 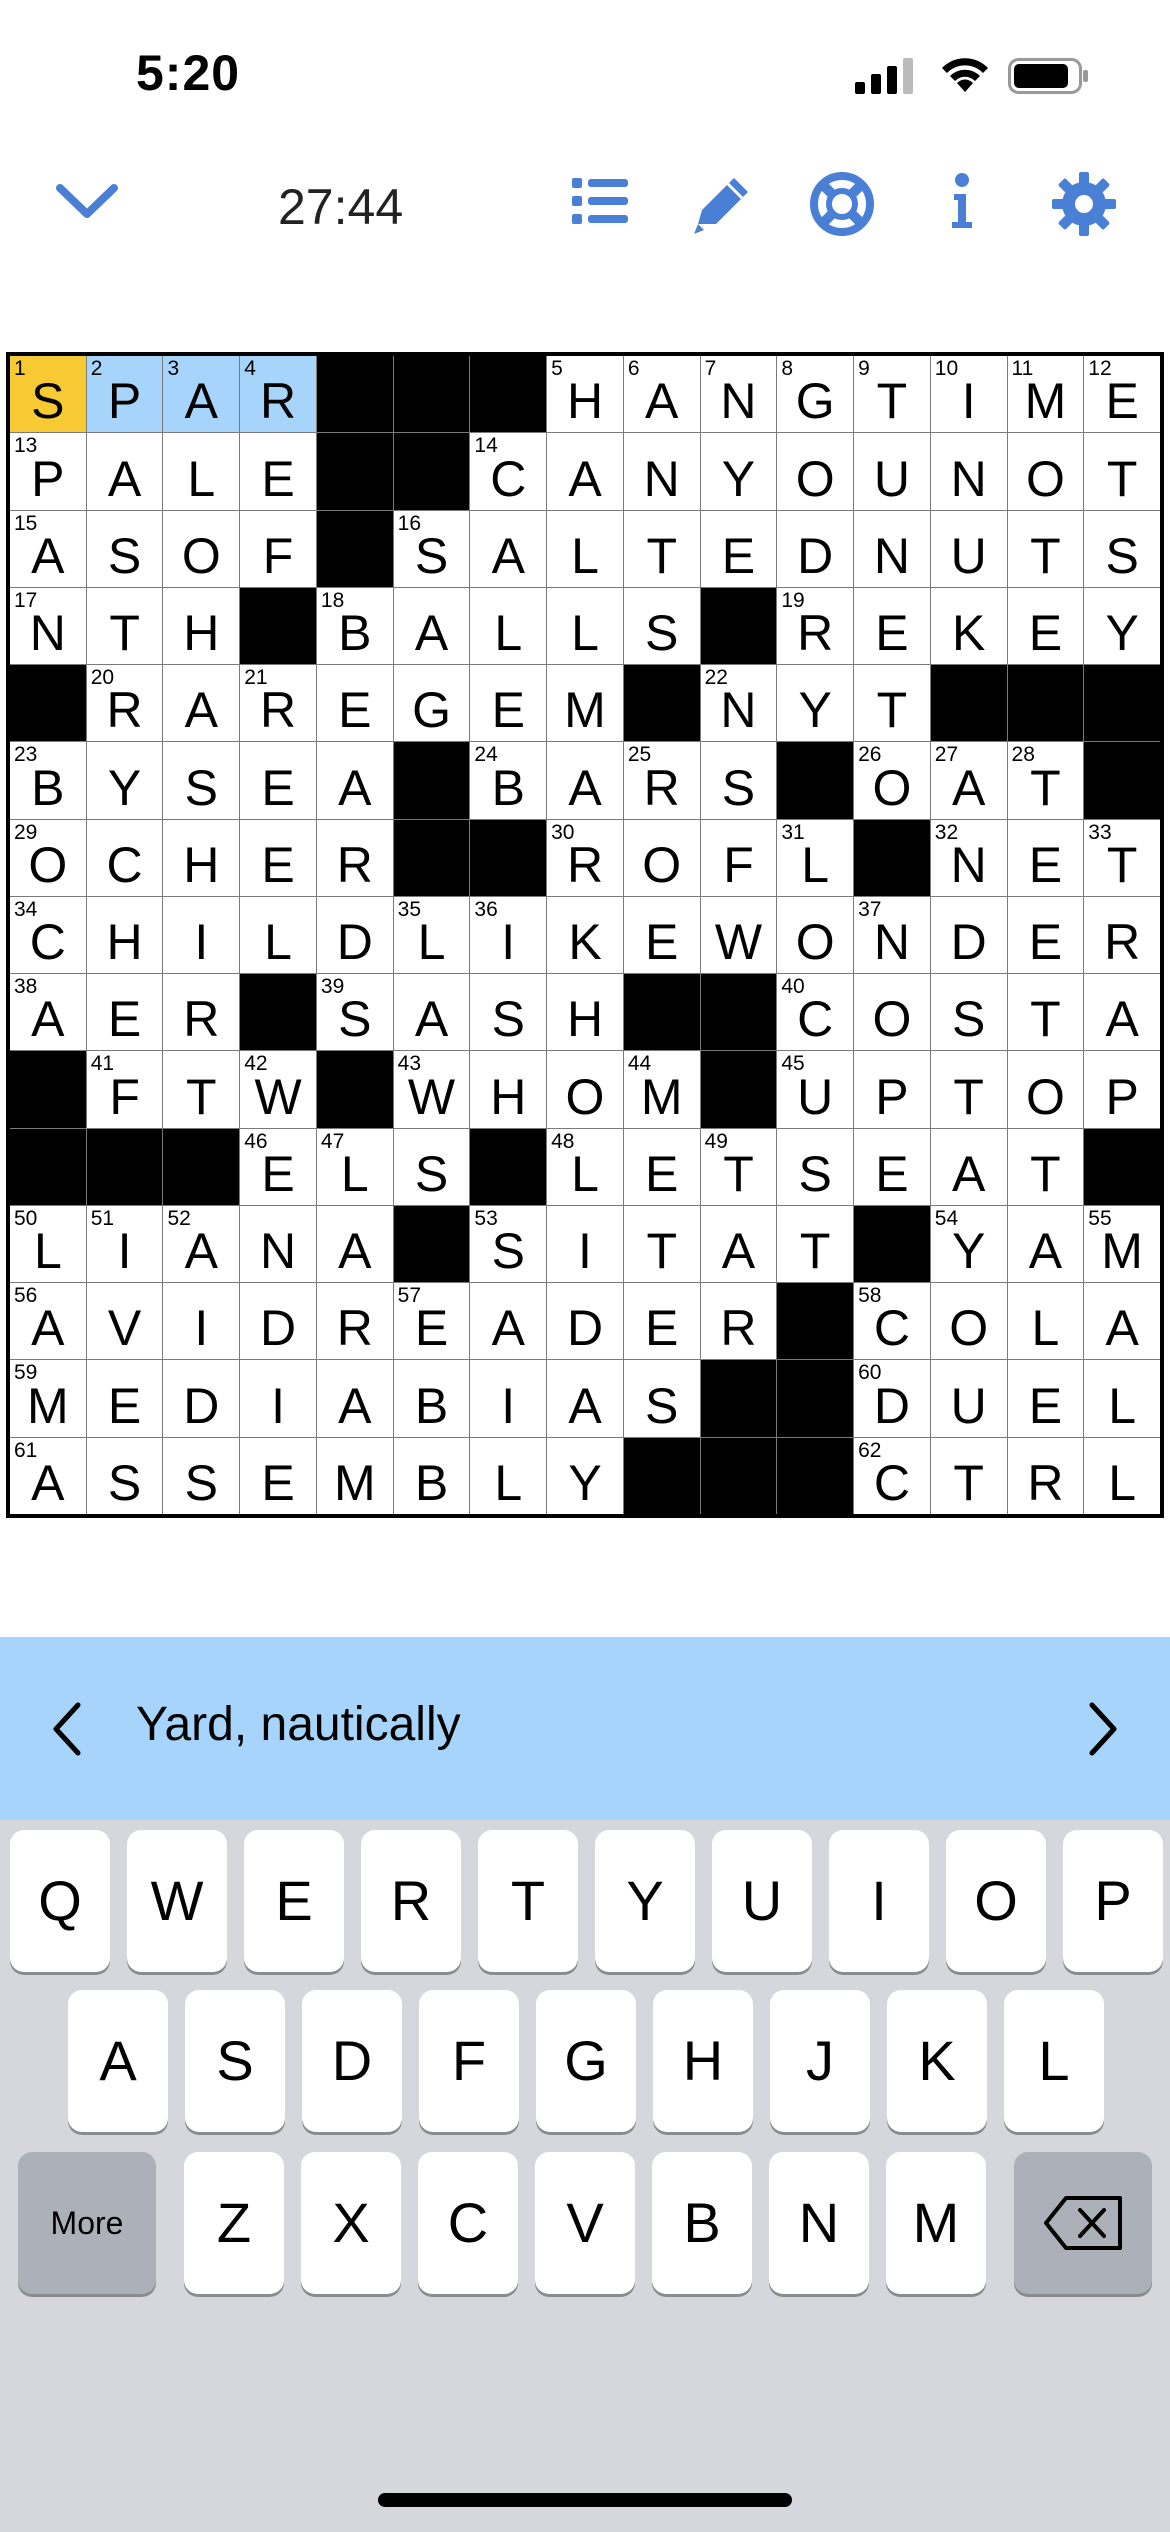 I want to click on key-y: Y, so click(x=645, y=1901).